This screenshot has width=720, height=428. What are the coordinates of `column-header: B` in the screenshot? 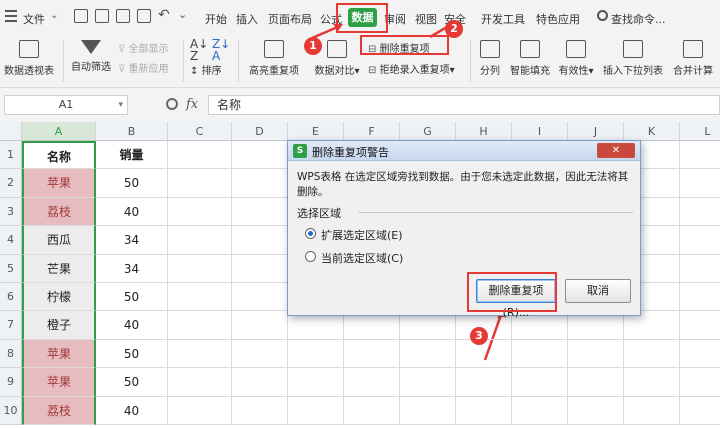 It's located at (132, 131).